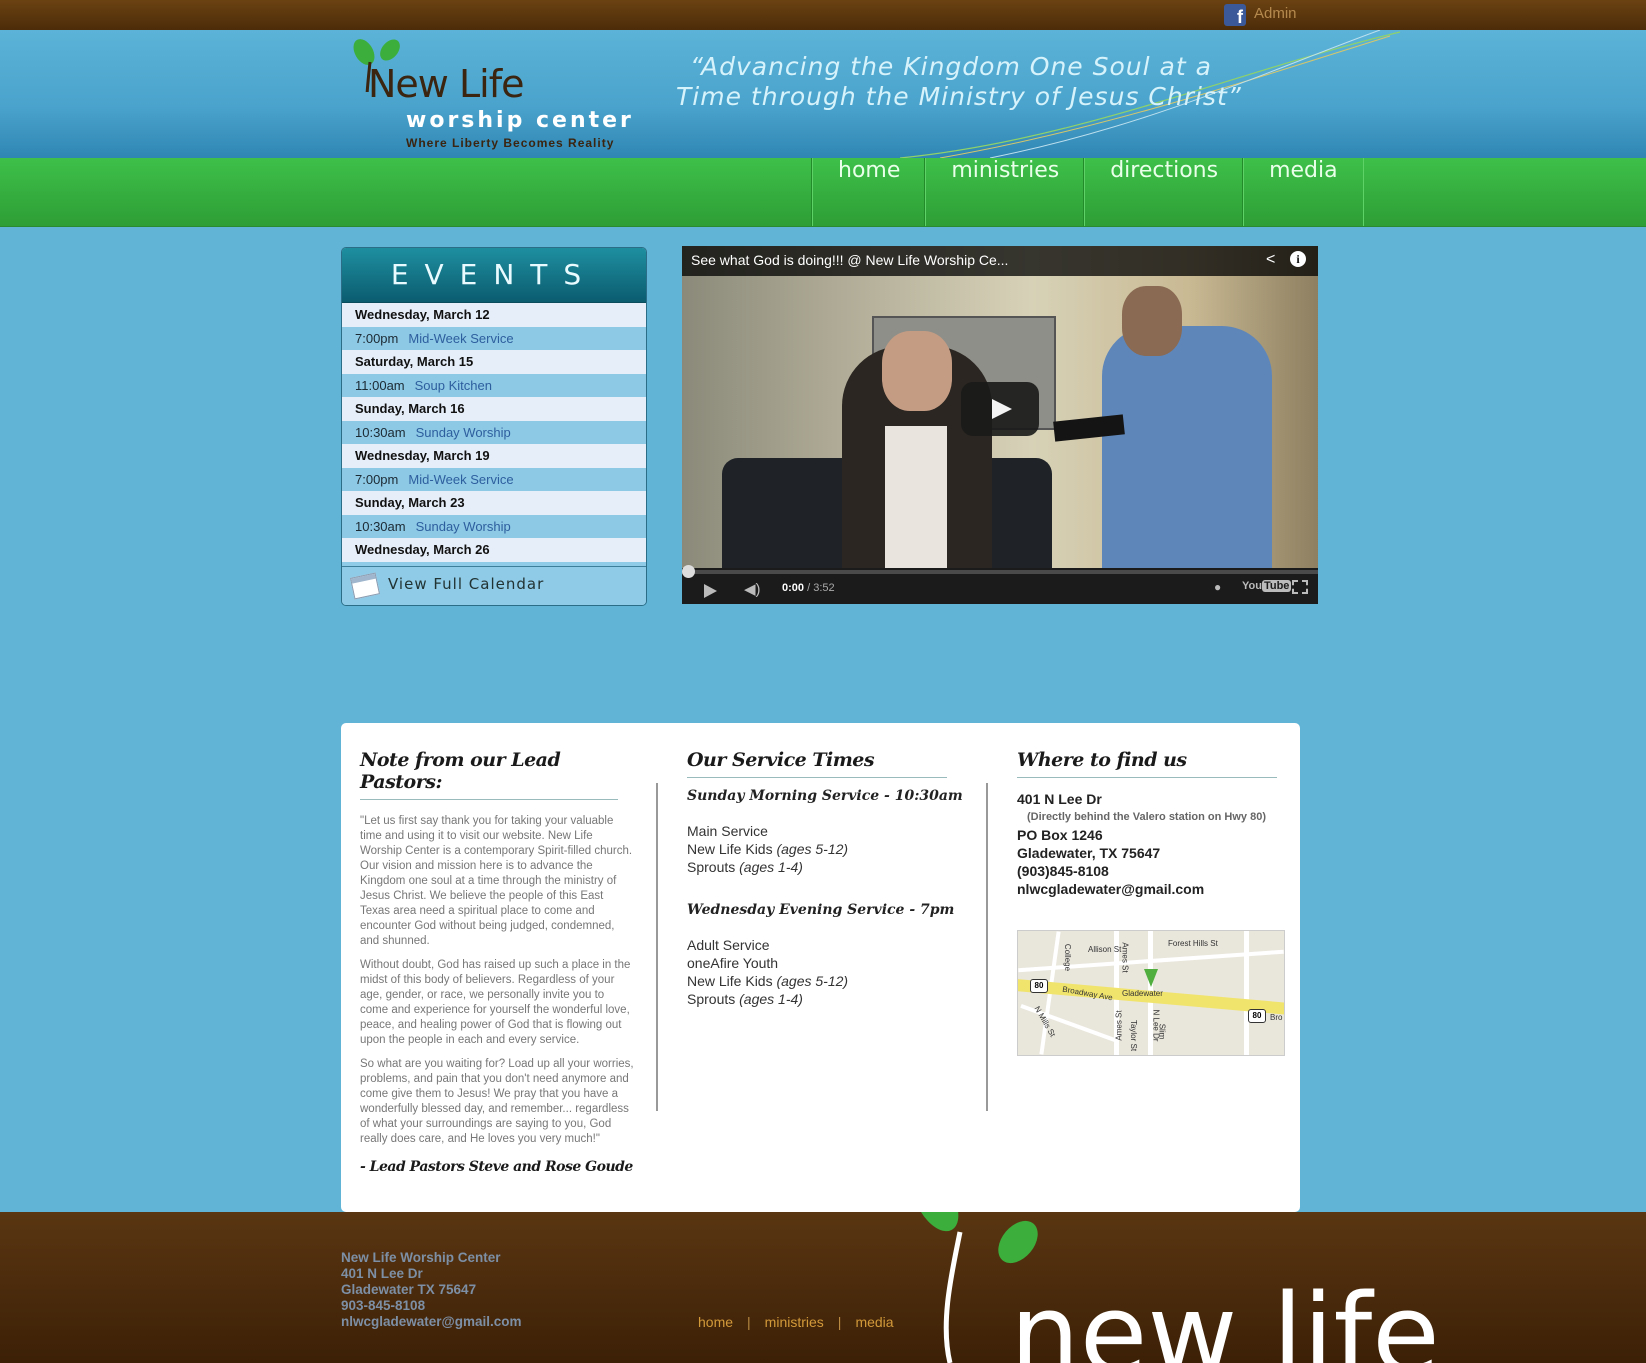  What do you see at coordinates (733, 963) in the screenshot?
I see `service-name: oneAfire Youth` at bounding box center [733, 963].